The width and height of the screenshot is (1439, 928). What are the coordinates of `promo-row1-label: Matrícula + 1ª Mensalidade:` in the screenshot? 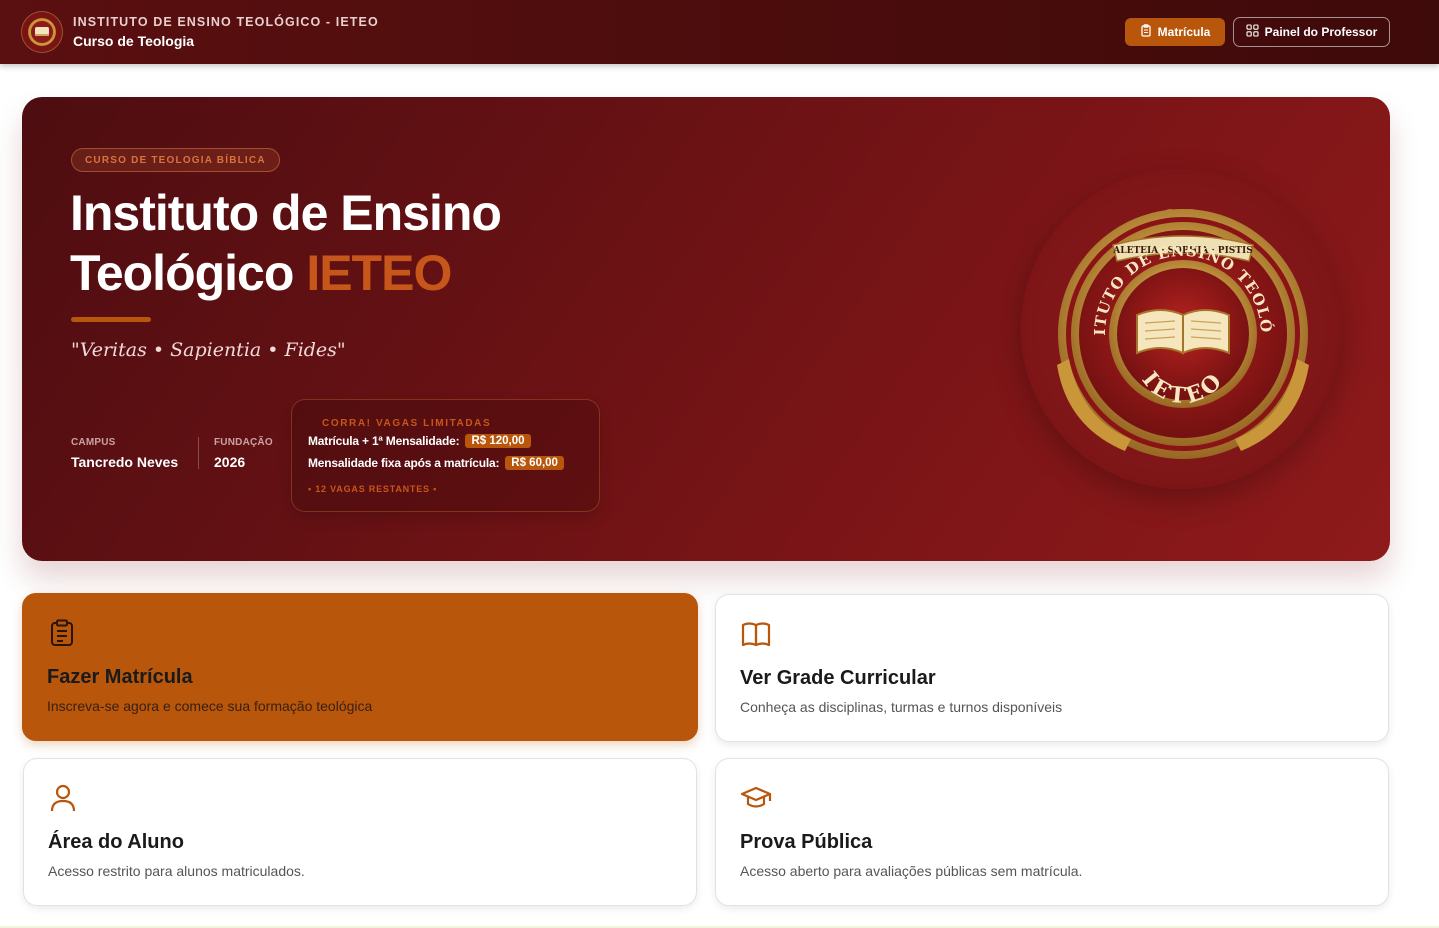 It's located at (384, 441).